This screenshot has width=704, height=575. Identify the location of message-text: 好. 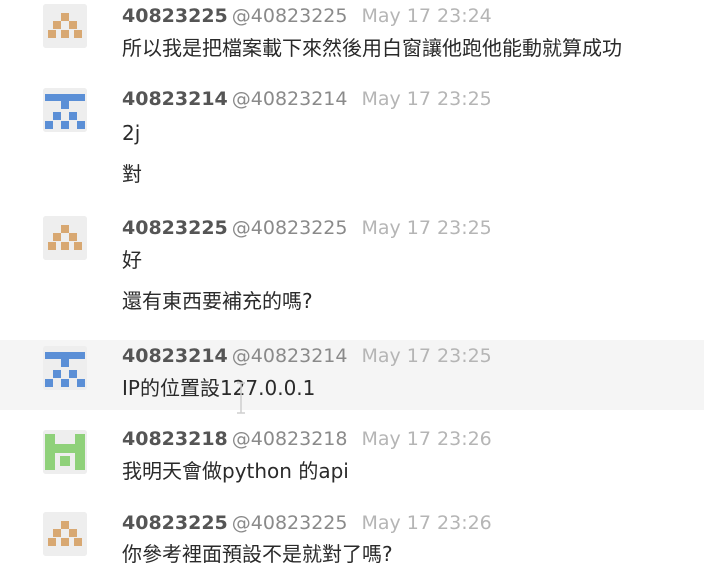
(132, 260).